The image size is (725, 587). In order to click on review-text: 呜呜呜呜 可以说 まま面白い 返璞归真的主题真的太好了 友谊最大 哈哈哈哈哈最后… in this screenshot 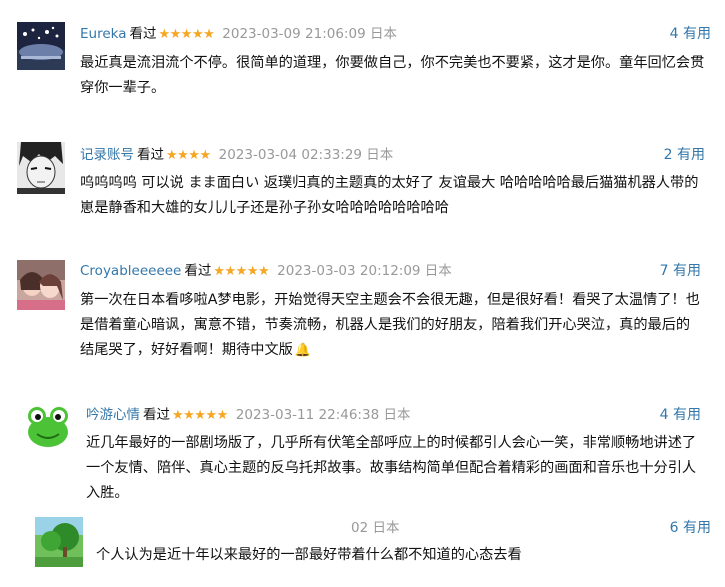, I will do `click(389, 195)`.